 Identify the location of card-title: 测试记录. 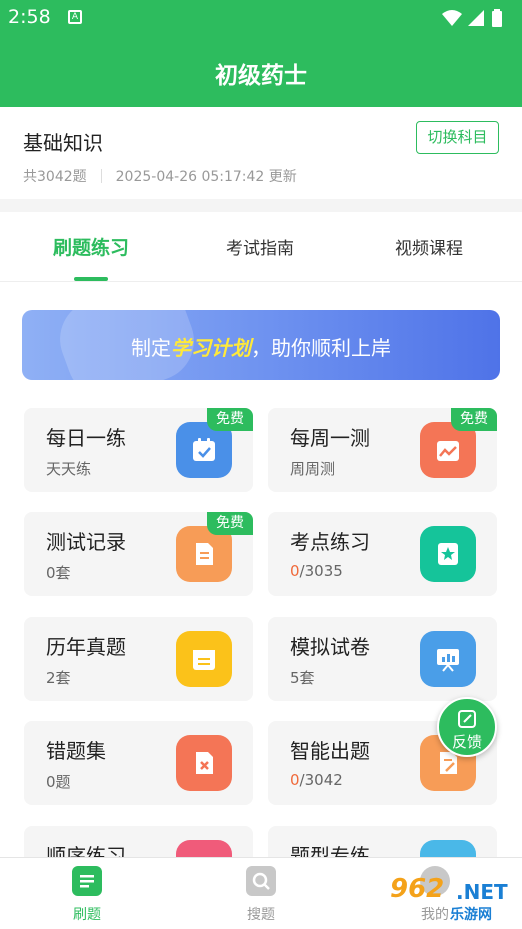
(86, 542).